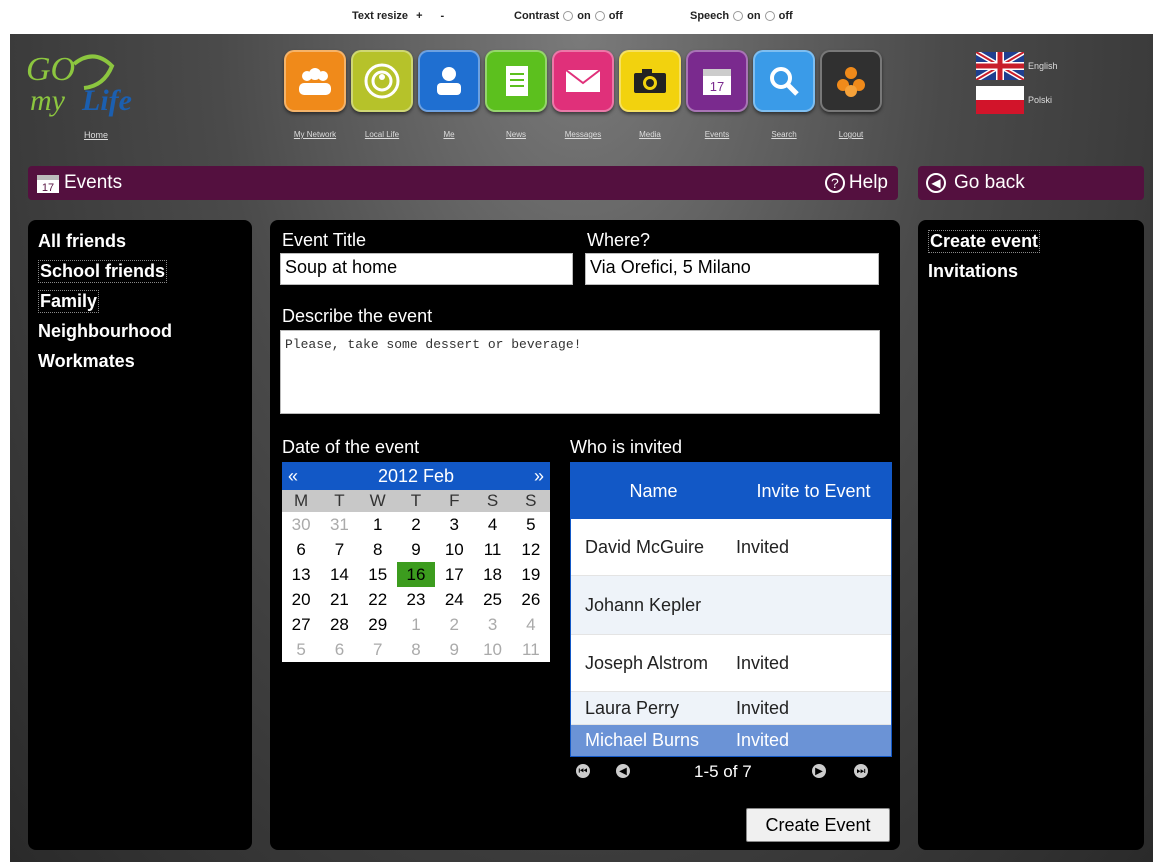  What do you see at coordinates (301, 624) in the screenshot?
I see `calendar-day: 27` at bounding box center [301, 624].